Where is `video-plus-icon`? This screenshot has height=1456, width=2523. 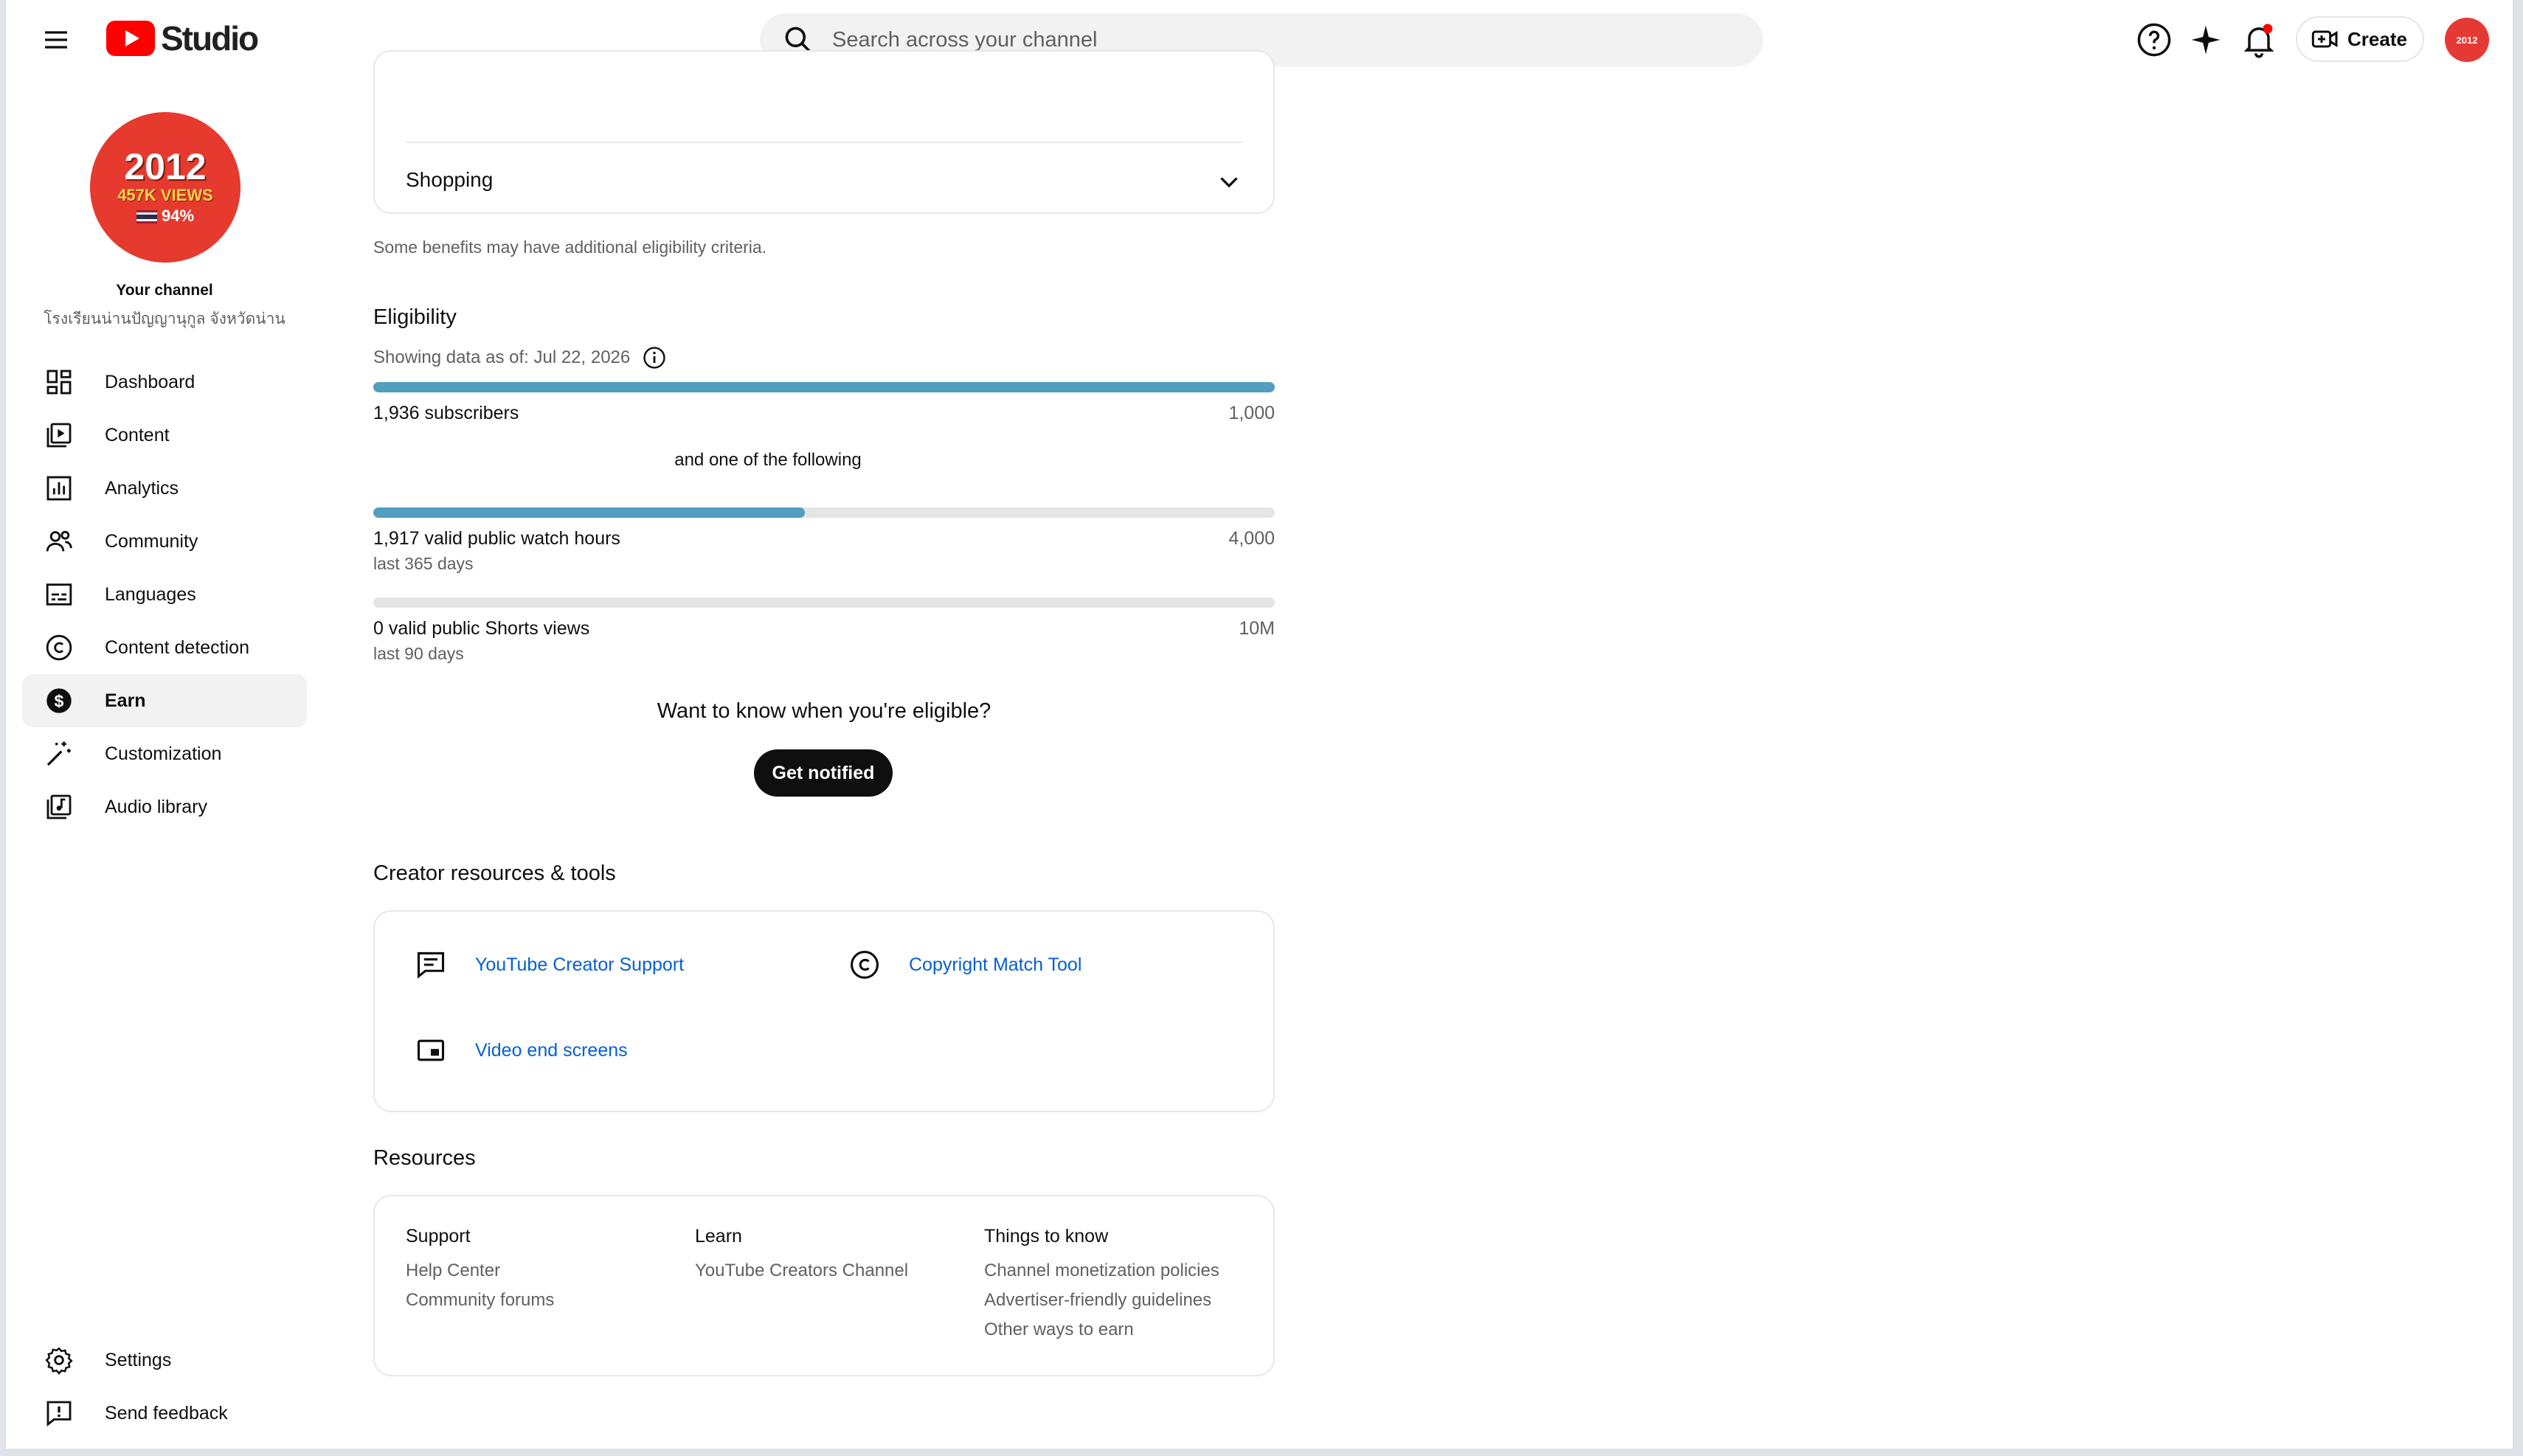
video-plus-icon is located at coordinates (2324, 39).